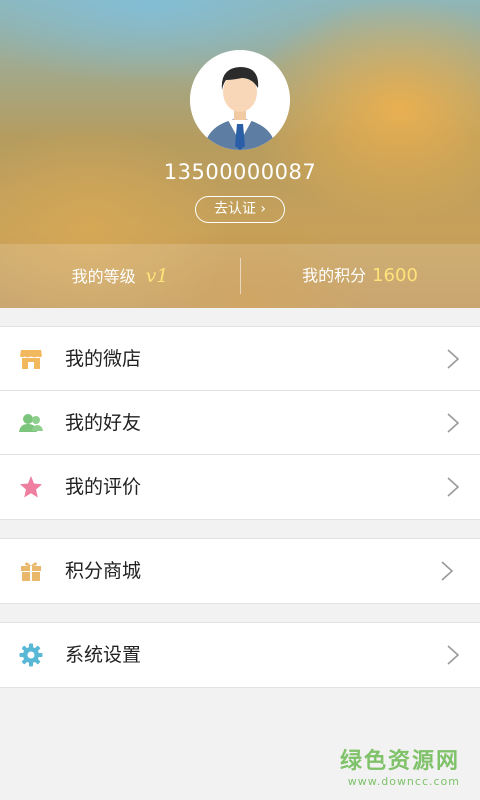 This screenshot has width=480, height=800. Describe the element at coordinates (103, 423) in the screenshot. I see `menu-item-label: 我的好友` at that location.